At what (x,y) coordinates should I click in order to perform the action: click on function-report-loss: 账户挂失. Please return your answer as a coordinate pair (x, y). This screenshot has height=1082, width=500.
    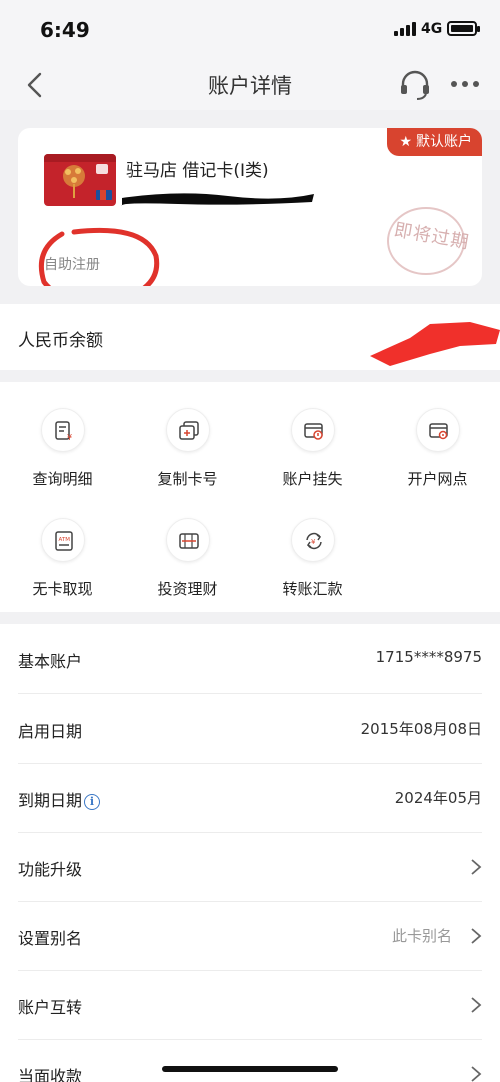
    Looking at the image, I should click on (312, 437).